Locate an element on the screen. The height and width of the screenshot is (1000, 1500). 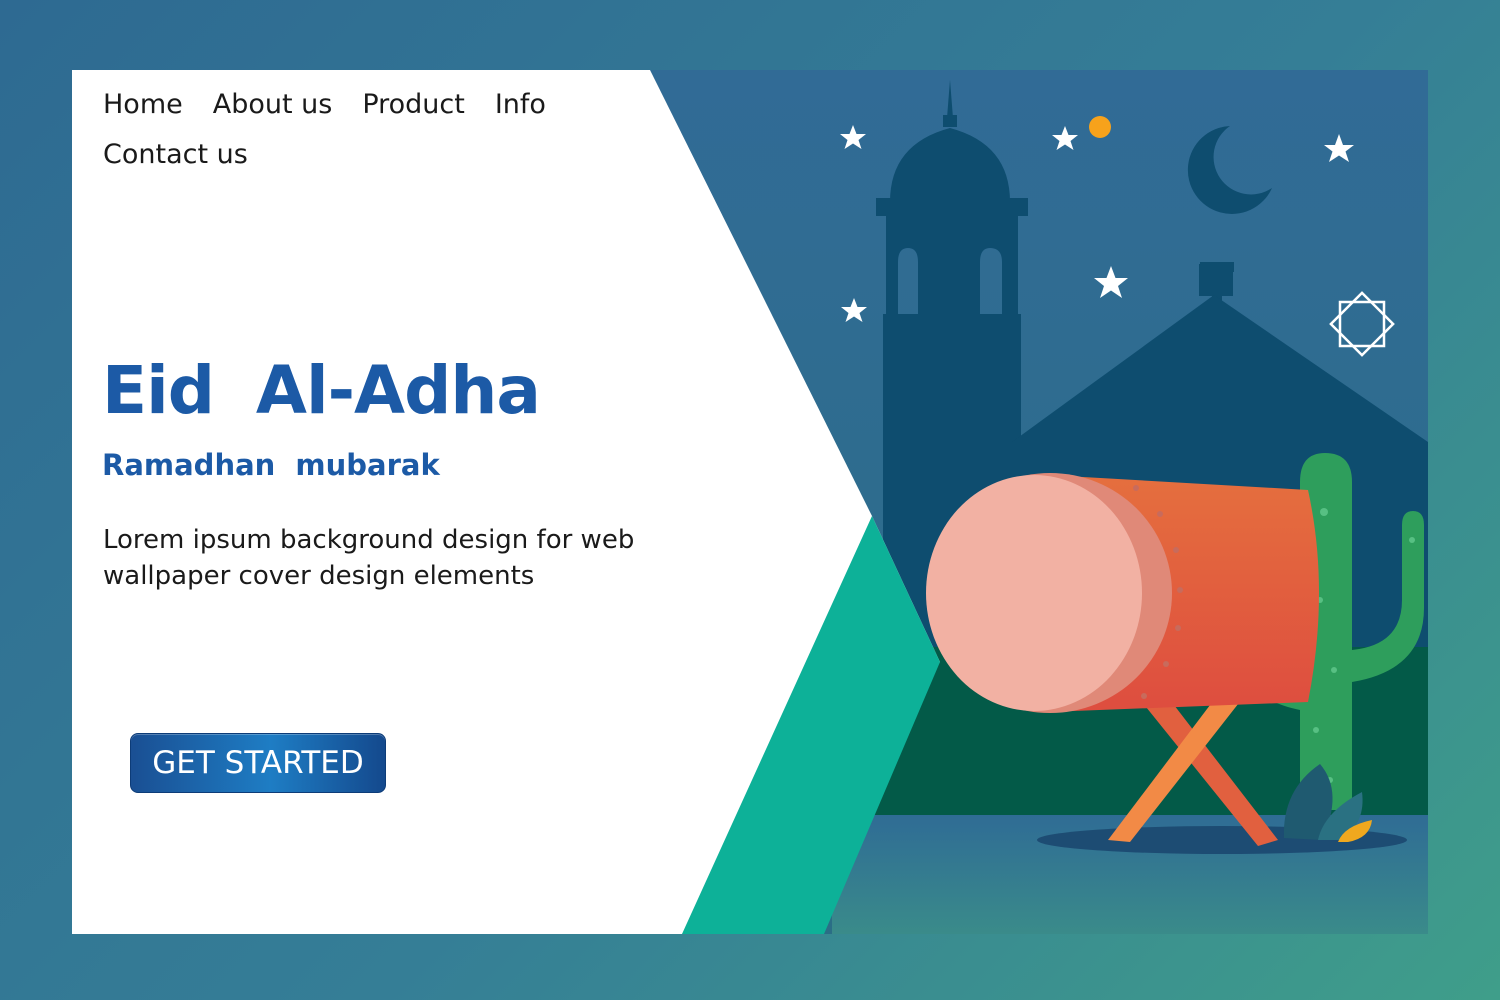
bedug-drum is located at coordinates (1122, 593).